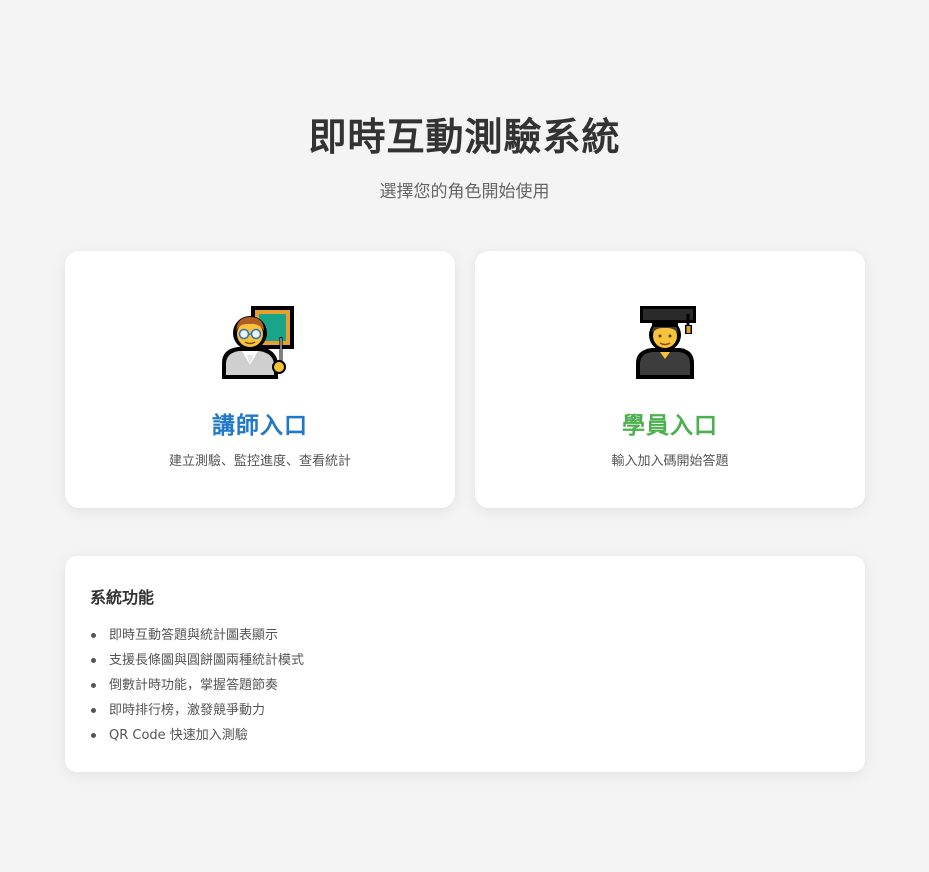 This screenshot has height=872, width=929. What do you see at coordinates (670, 426) in the screenshot?
I see `student-entry-title: 學員入口` at bounding box center [670, 426].